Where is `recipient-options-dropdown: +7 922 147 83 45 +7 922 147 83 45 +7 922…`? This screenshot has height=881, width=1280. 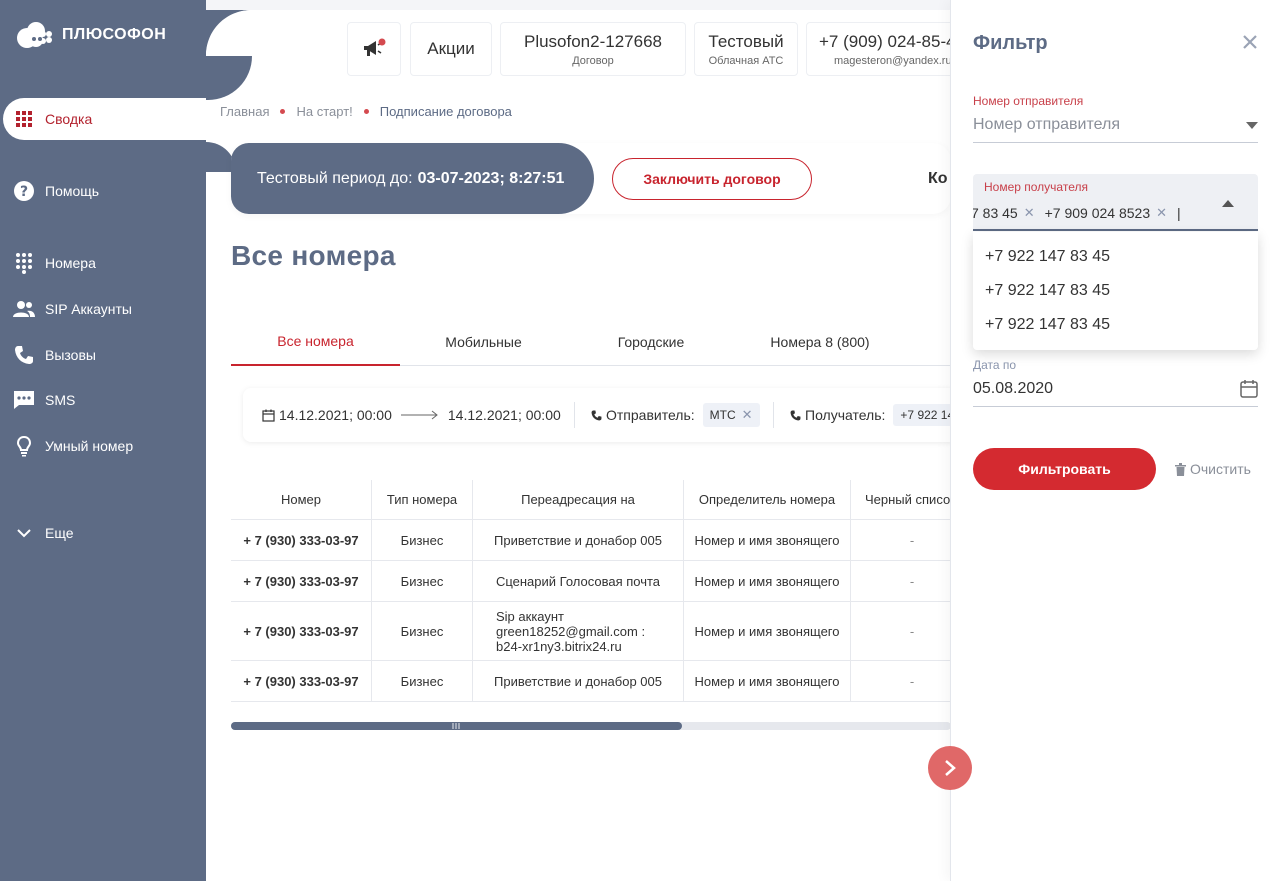
recipient-options-dropdown: +7 922 147 83 45 +7 922 147 83 45 +7 922… is located at coordinates (1115, 291).